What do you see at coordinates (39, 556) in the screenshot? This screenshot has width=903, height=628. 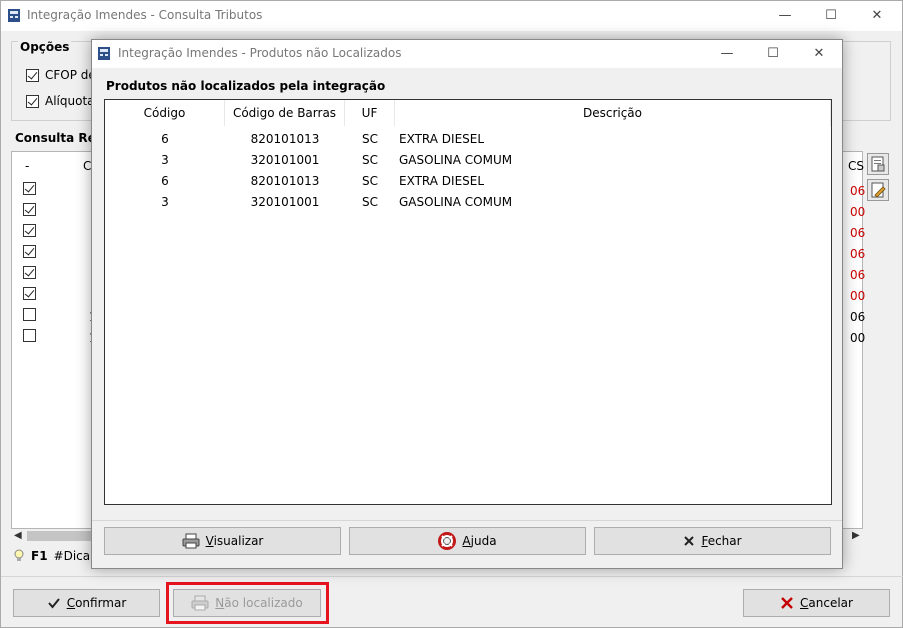 I see `hint-key: F1` at bounding box center [39, 556].